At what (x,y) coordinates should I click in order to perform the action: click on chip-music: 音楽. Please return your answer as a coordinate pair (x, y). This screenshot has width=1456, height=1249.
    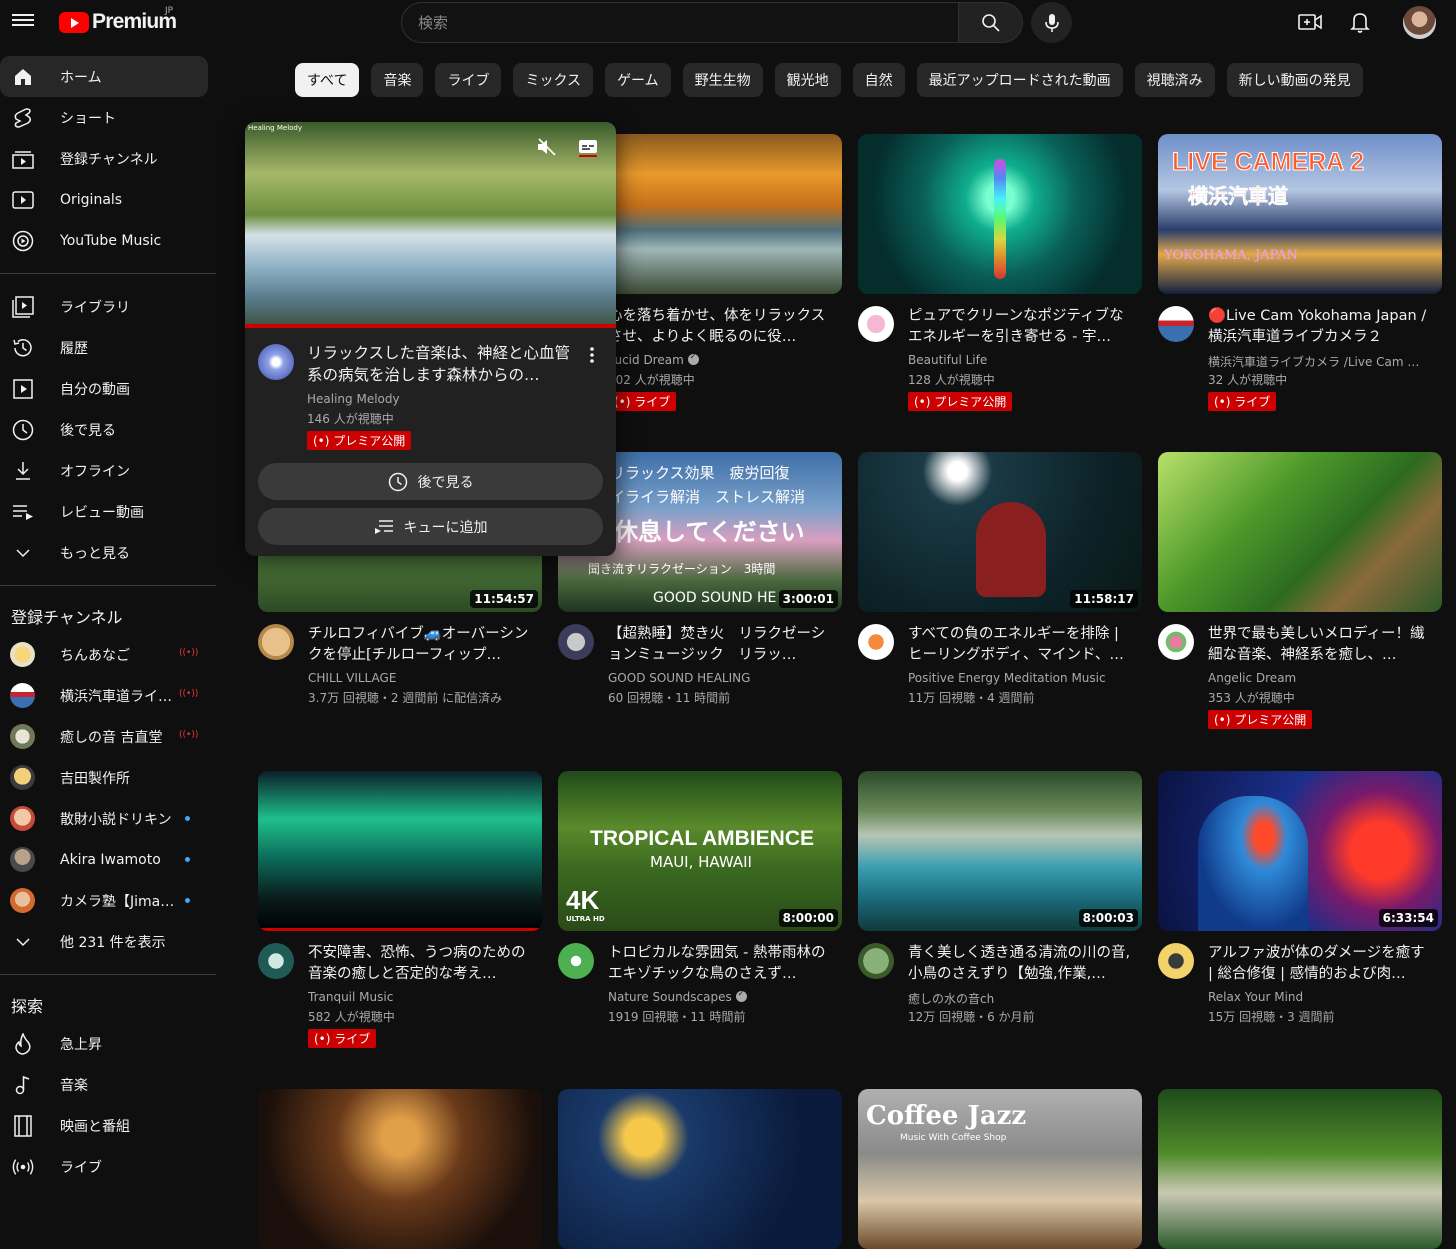
    Looking at the image, I should click on (397, 80).